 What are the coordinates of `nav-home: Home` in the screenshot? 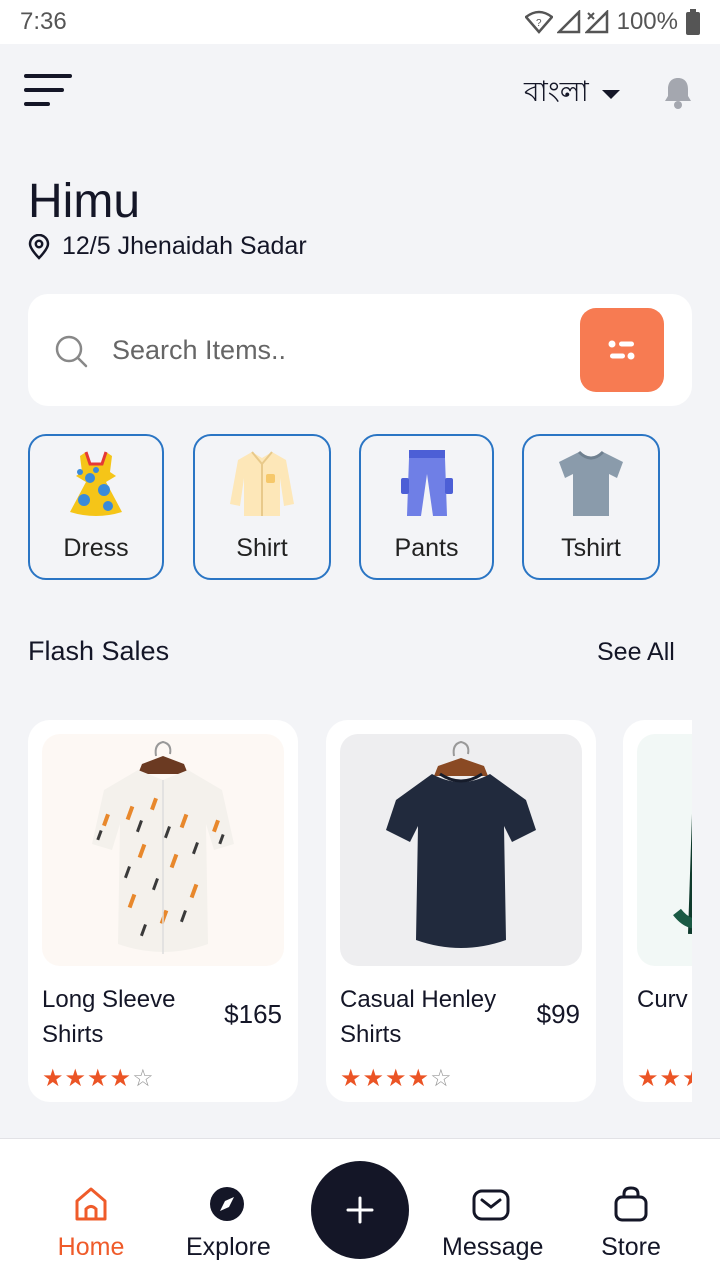 It's located at (91, 1223).